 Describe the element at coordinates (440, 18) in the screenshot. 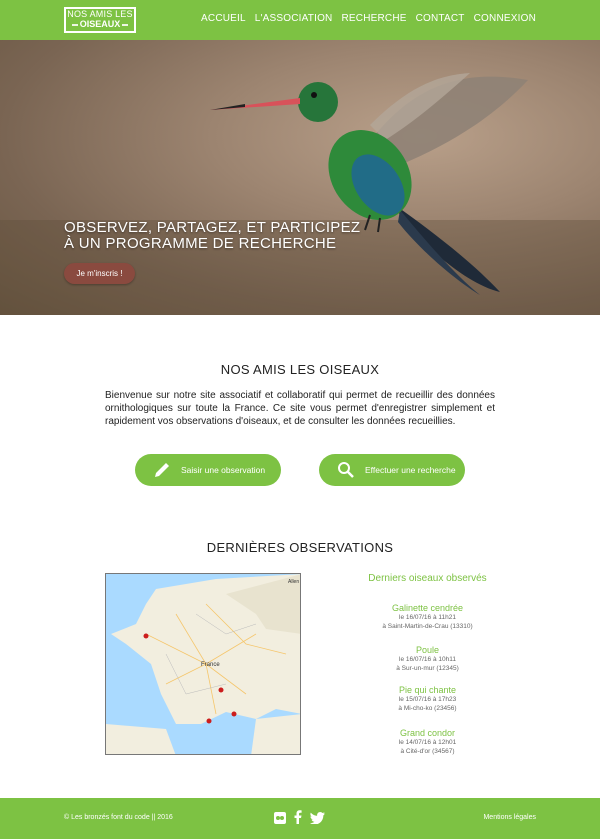

I see `nav-contact: CONTACT` at that location.